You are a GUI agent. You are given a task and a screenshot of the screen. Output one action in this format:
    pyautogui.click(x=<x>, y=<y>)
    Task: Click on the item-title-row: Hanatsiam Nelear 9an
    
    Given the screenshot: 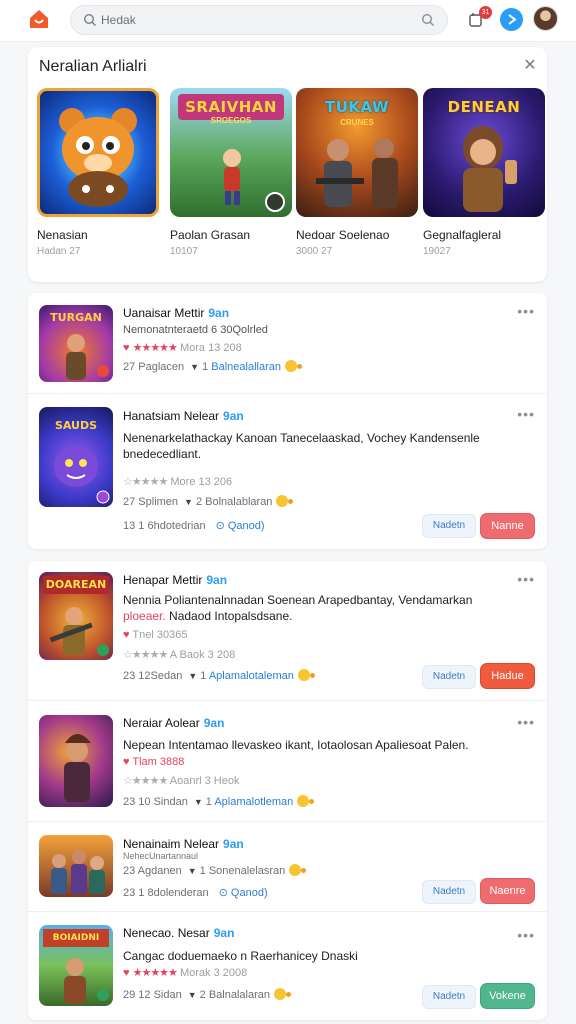 What is the action you would take?
    pyautogui.click(x=183, y=416)
    